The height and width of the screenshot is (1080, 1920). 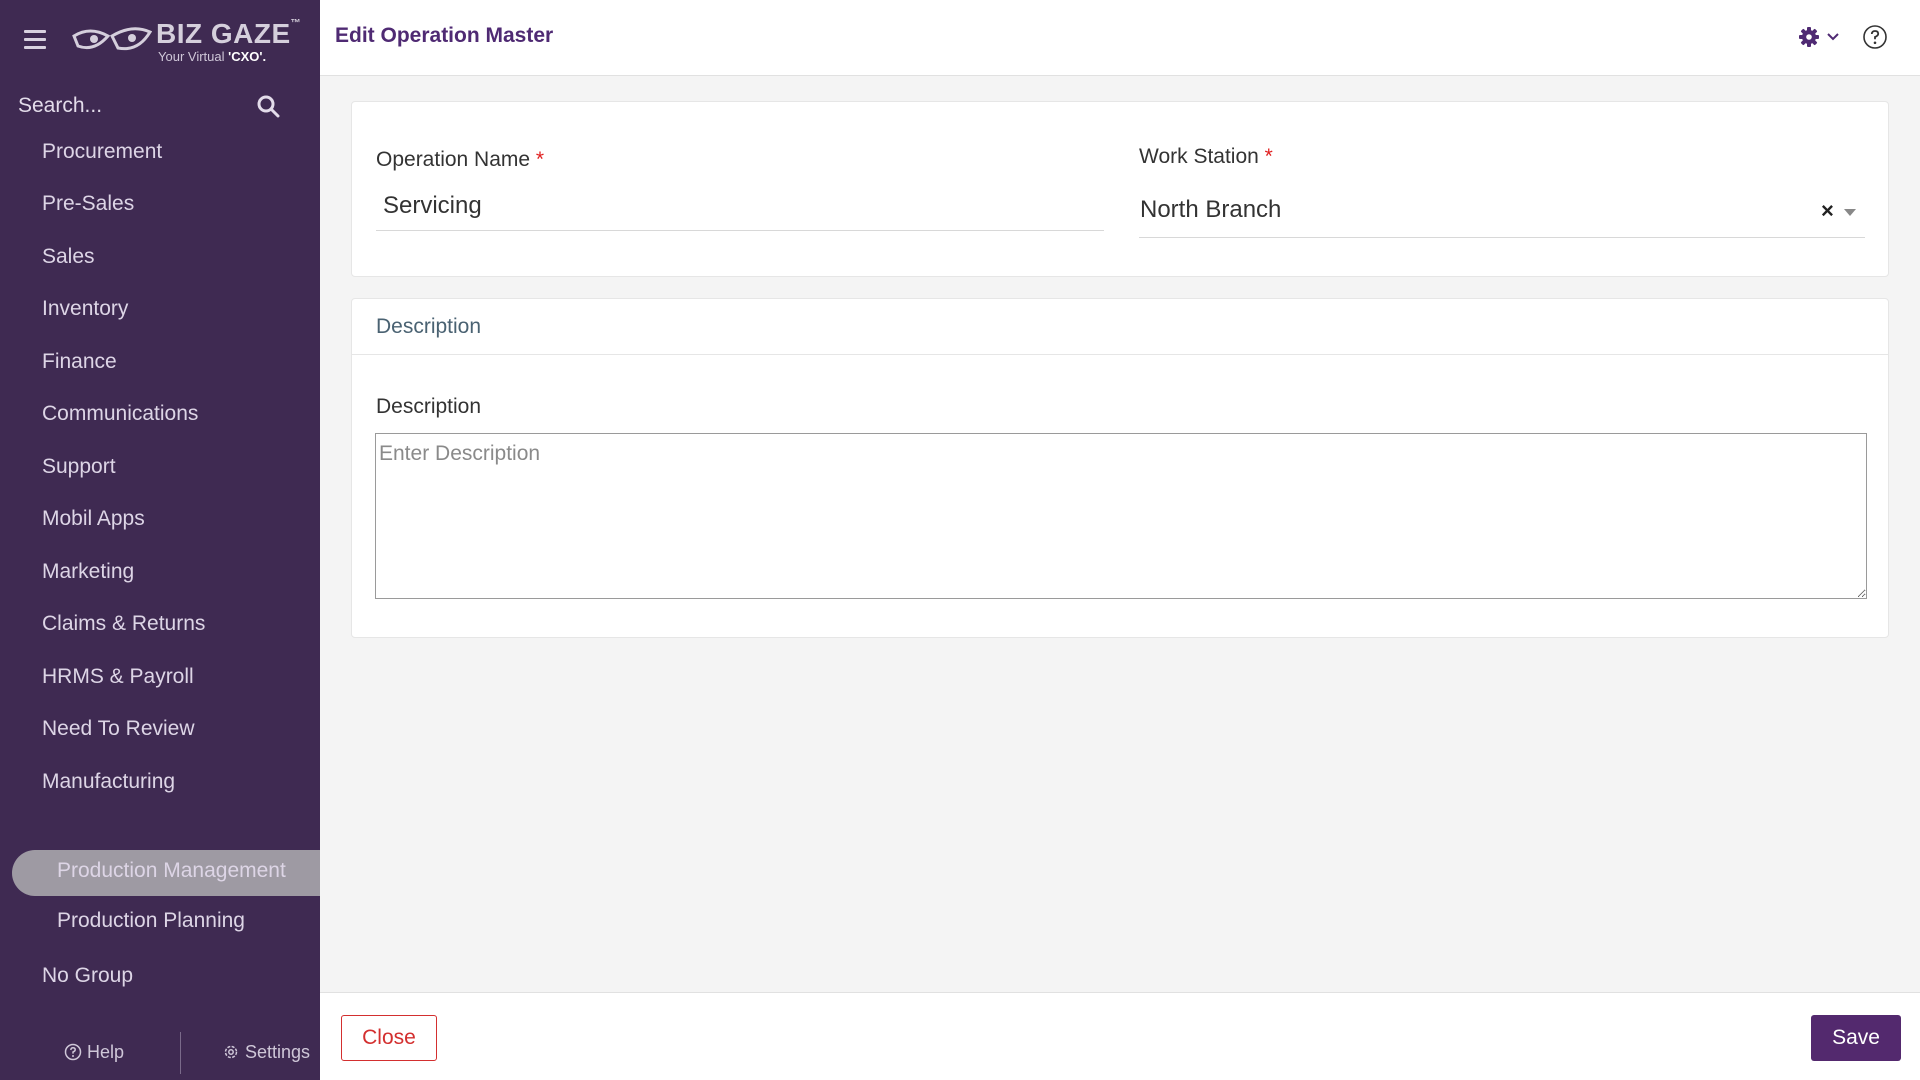 What do you see at coordinates (229, 33) in the screenshot?
I see `brand-name: BIZ GAZE™` at bounding box center [229, 33].